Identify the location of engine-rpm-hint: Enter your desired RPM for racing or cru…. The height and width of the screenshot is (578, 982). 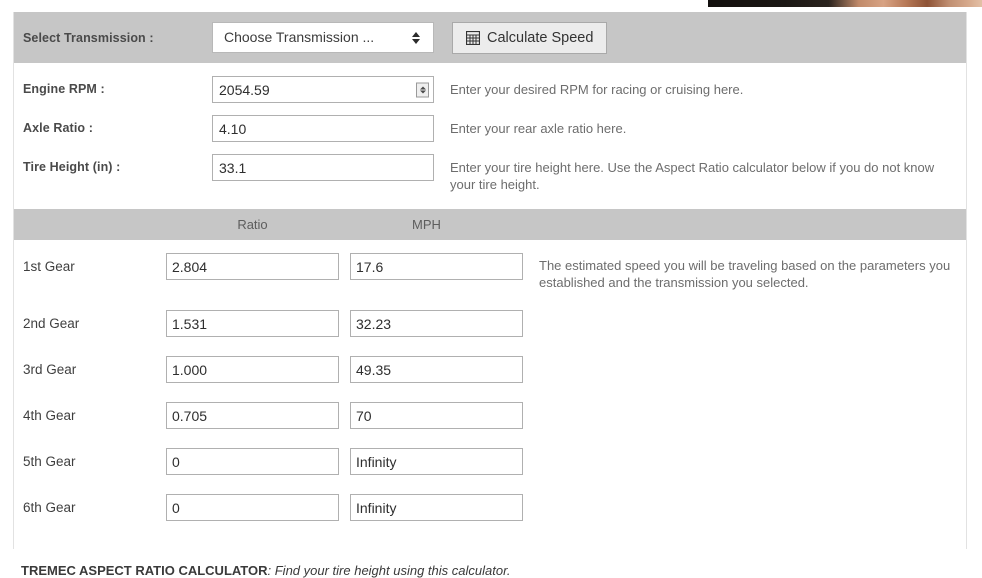
(597, 89).